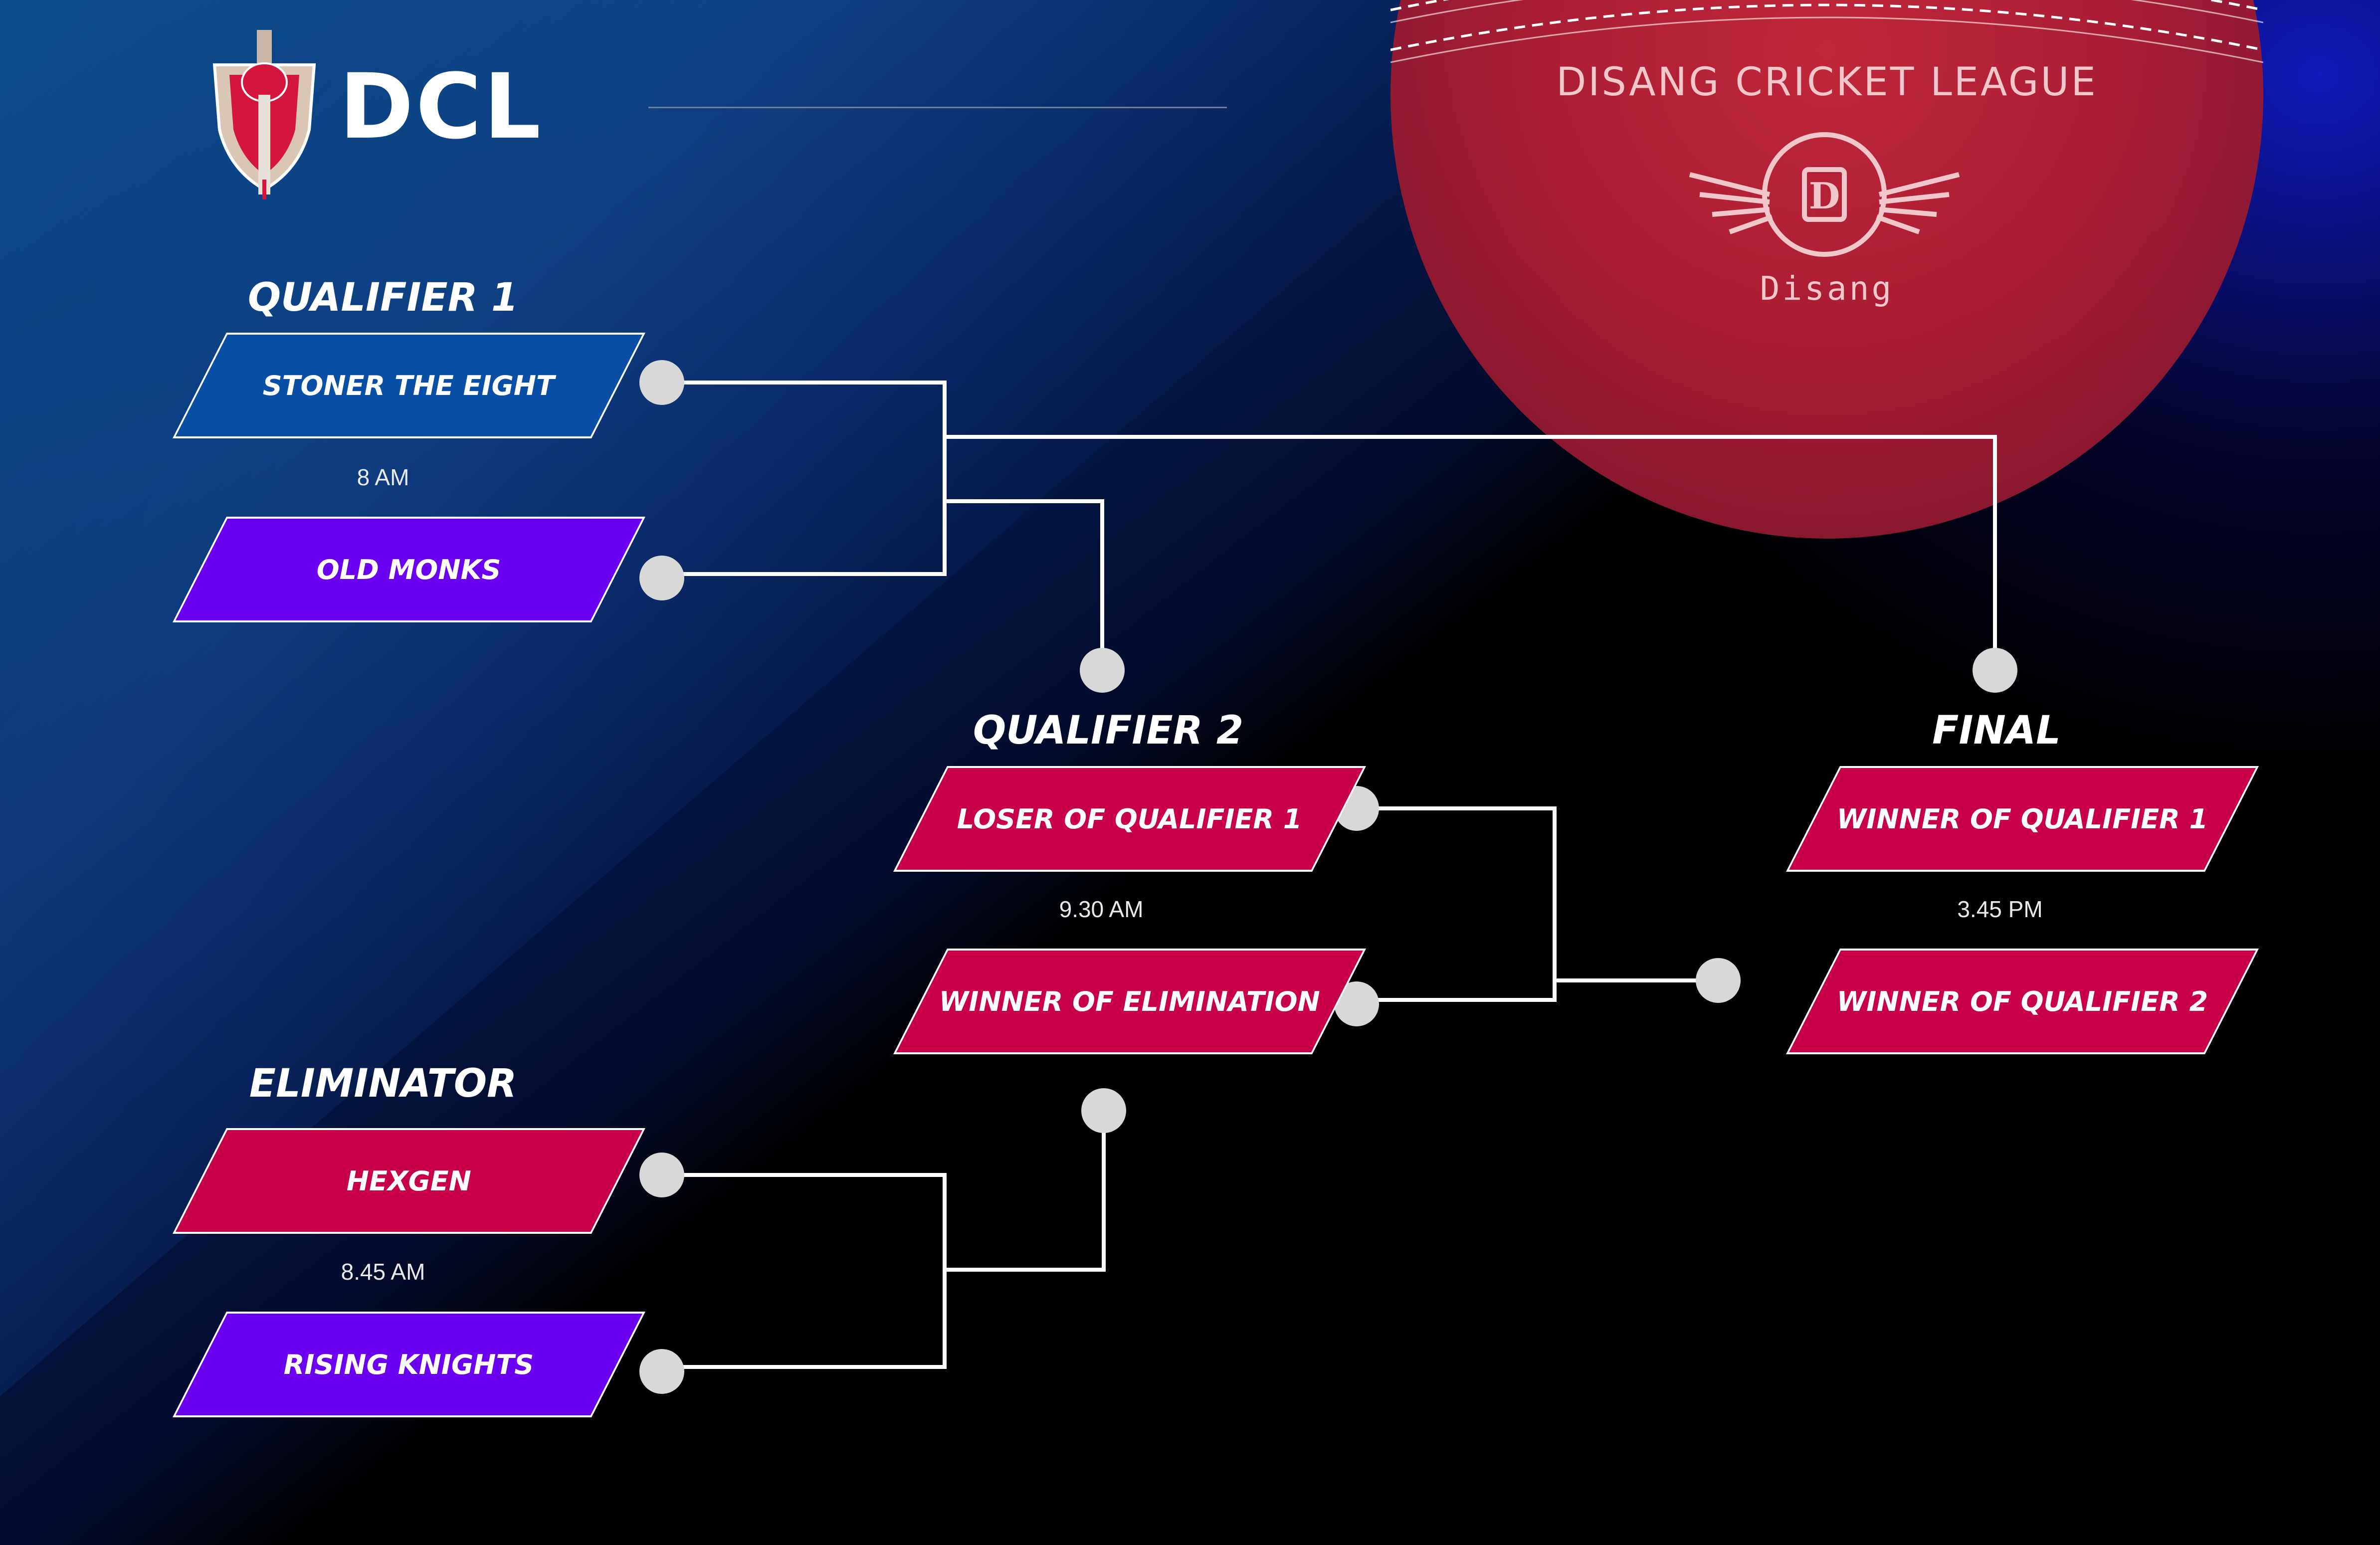 The height and width of the screenshot is (1545, 2380). I want to click on team-label: WINNER OF ELIMINATION, so click(1129, 1001).